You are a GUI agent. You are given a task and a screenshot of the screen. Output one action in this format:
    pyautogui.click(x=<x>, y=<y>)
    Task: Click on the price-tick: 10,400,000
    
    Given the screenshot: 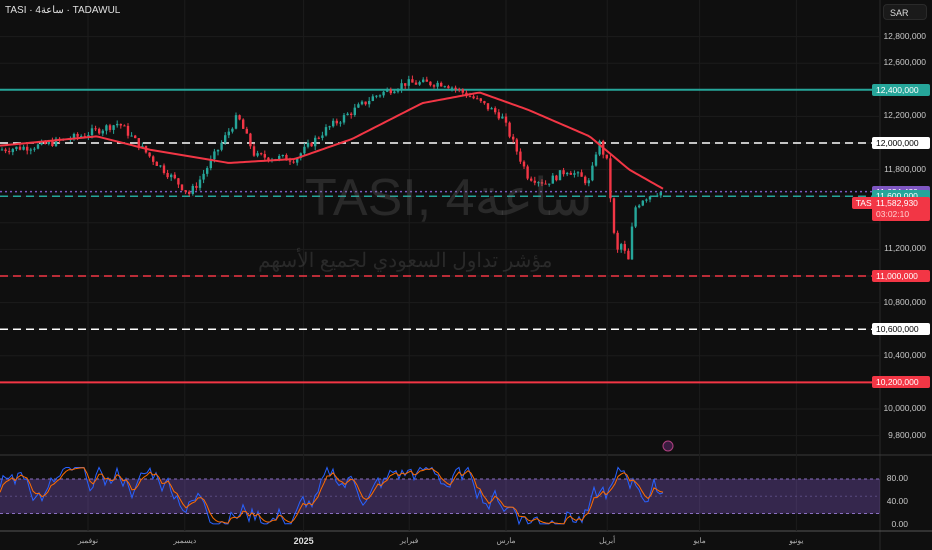 What is the action you would take?
    pyautogui.click(x=904, y=354)
    